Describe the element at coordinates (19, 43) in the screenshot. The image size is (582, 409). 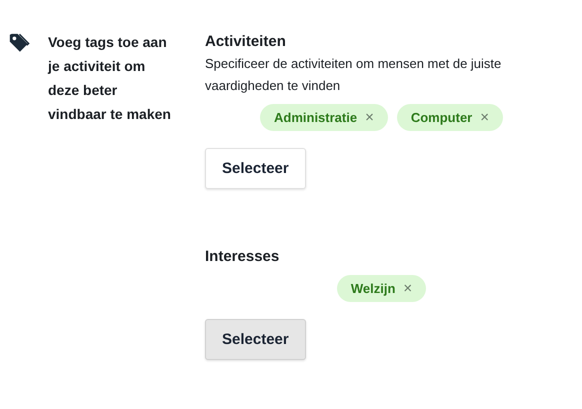
I see `tag-icon` at that location.